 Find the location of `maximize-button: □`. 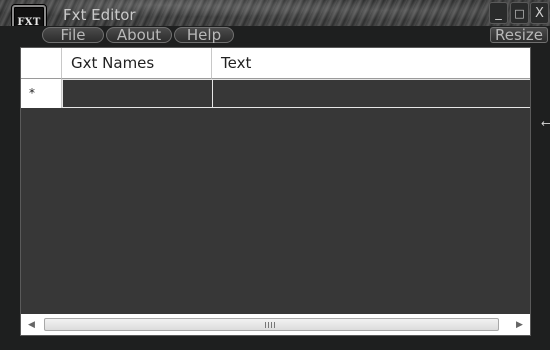

maximize-button: □ is located at coordinates (519, 13).